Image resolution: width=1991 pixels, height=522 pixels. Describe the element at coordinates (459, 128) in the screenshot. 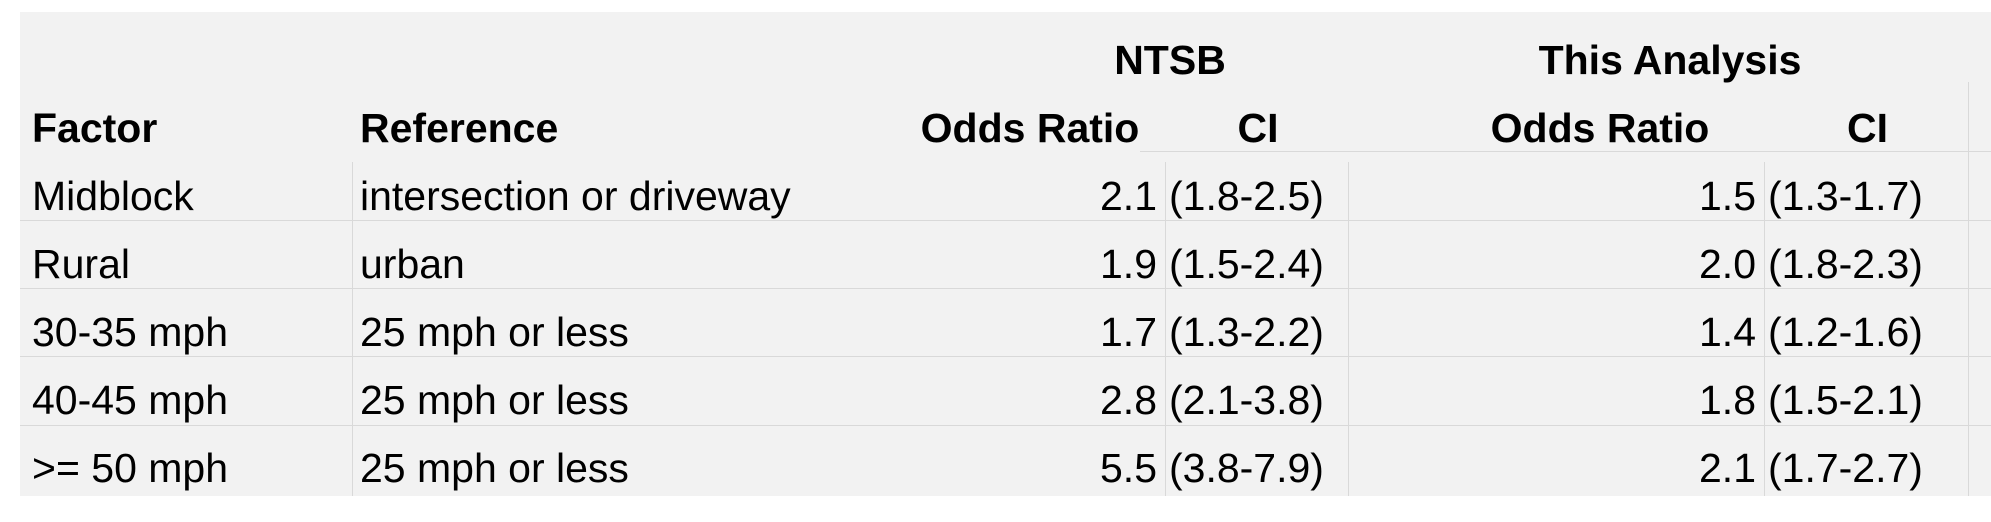

I see `column-header-reference: Reference` at that location.